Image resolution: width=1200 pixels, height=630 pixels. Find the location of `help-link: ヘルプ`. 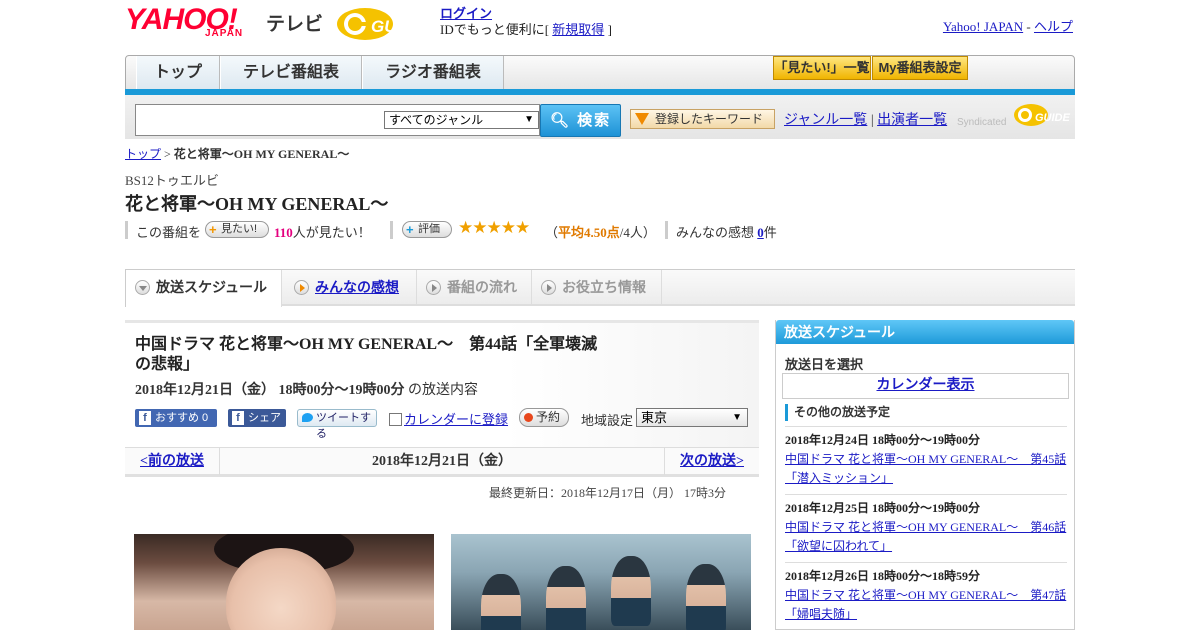

help-link: ヘルプ is located at coordinates (1053, 26).